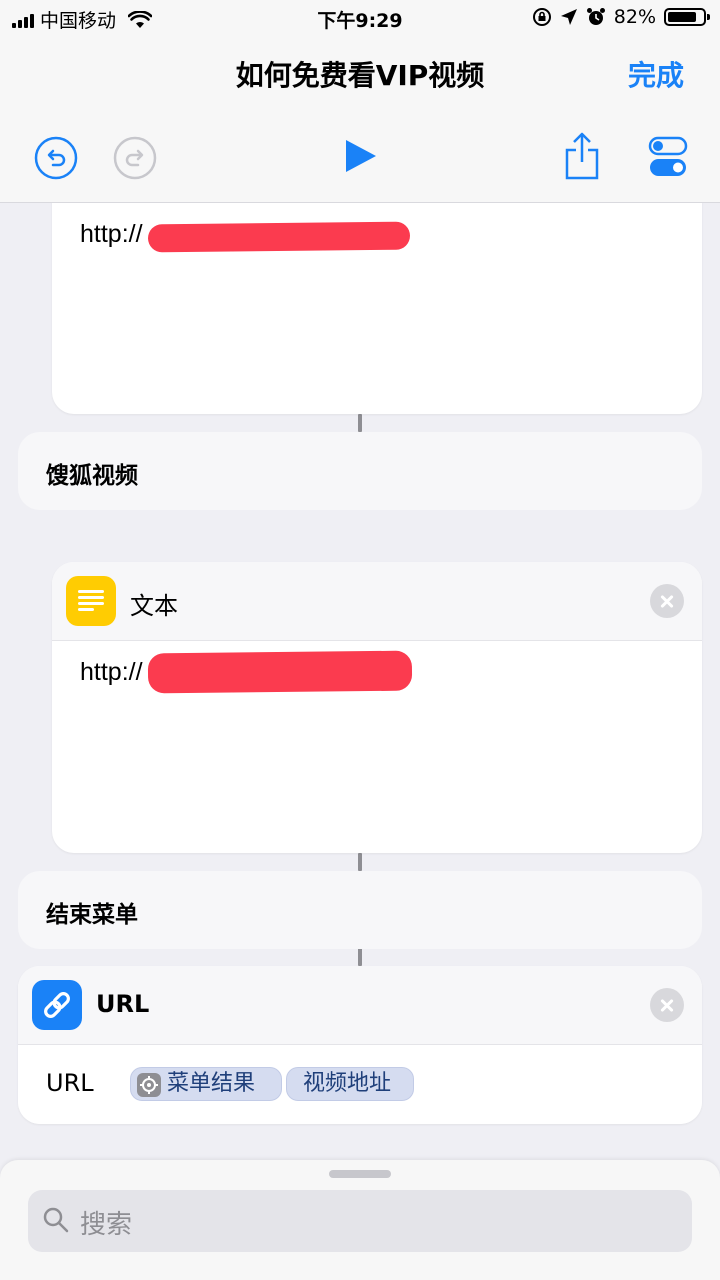 The image size is (720, 1280). Describe the element at coordinates (106, 1222) in the screenshot. I see `search-placeholder: 搜索` at that location.